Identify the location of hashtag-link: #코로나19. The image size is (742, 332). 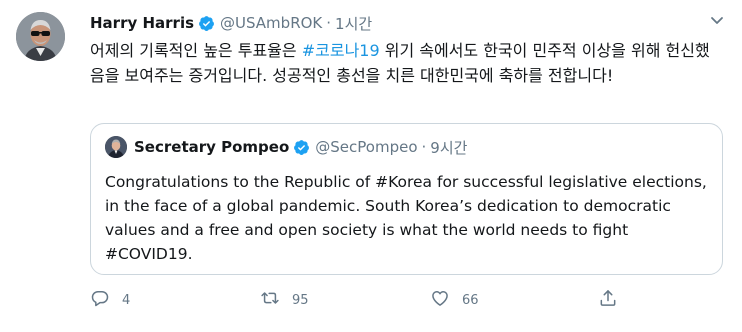
(341, 50).